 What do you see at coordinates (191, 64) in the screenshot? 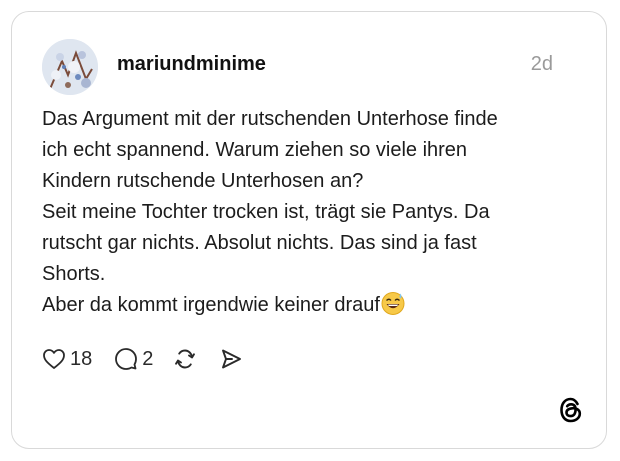
I see `username: mariundminime` at bounding box center [191, 64].